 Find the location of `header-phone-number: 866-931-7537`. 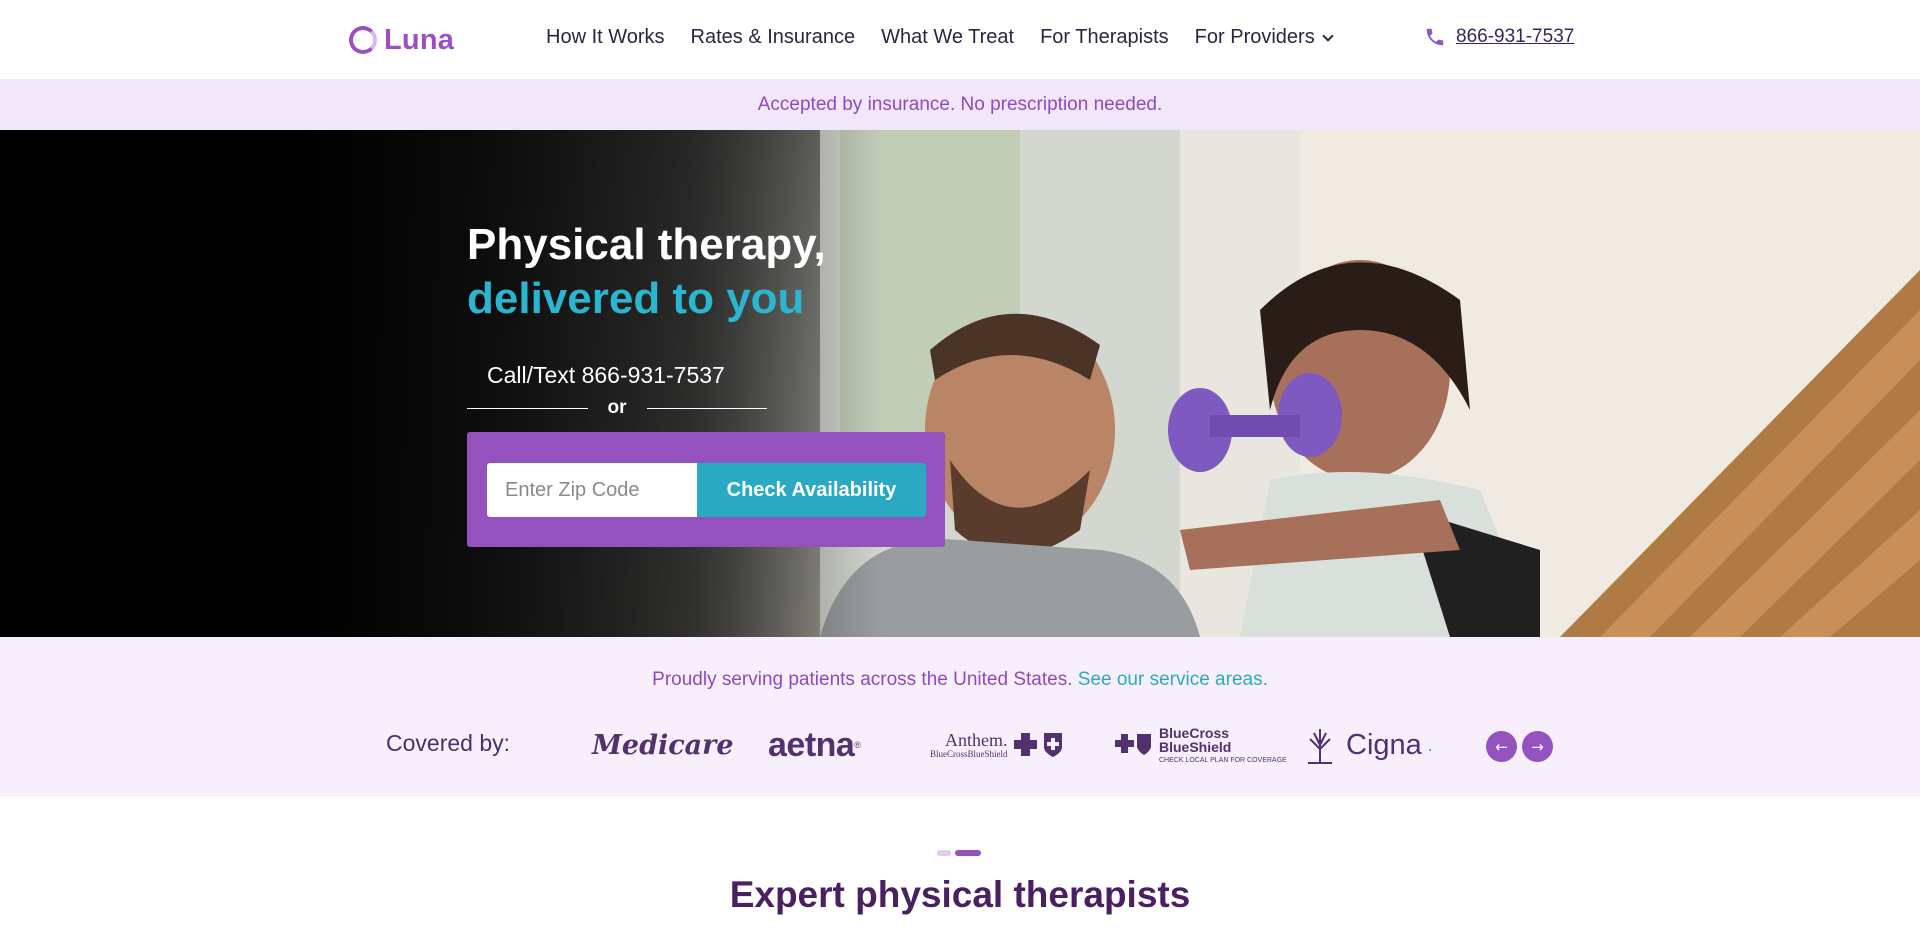

header-phone-number: 866-931-7537 is located at coordinates (1515, 36).